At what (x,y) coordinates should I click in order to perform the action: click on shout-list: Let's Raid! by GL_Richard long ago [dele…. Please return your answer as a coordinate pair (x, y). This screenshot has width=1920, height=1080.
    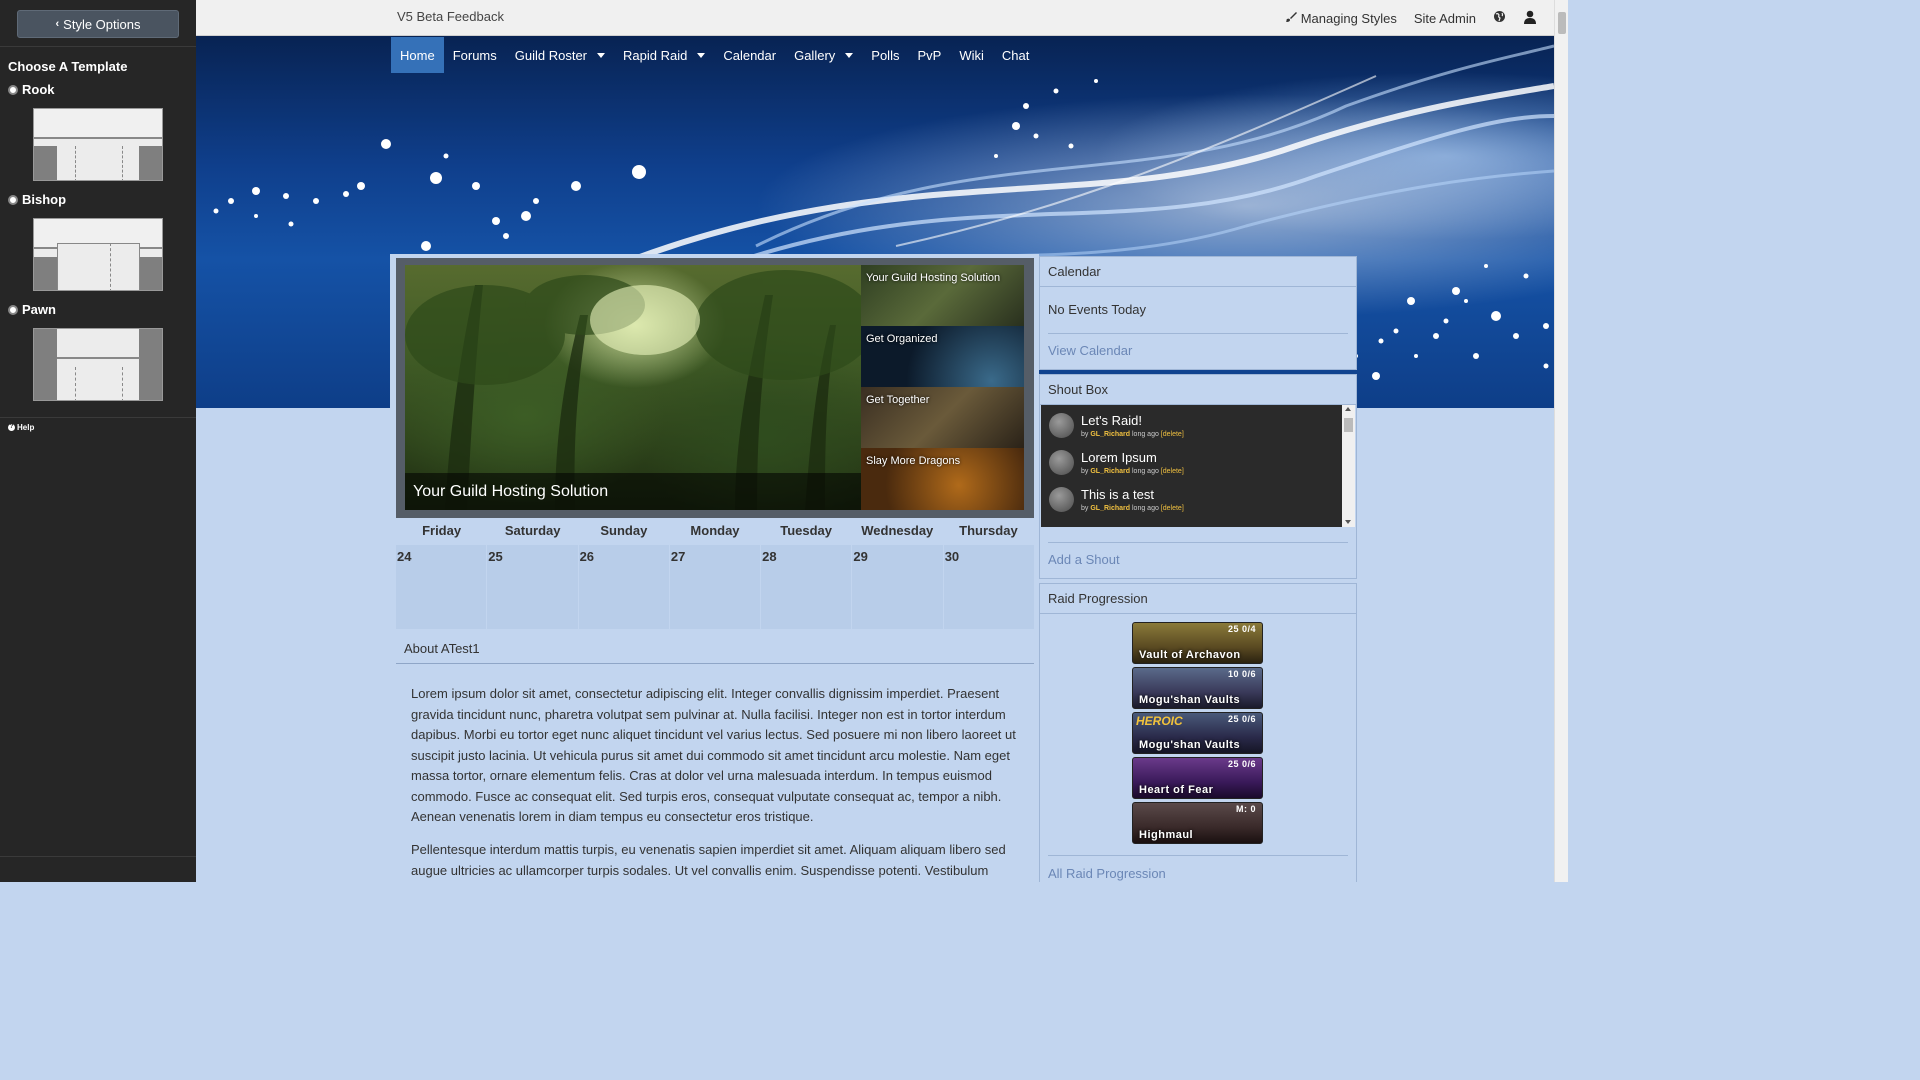
    Looking at the image, I should click on (1198, 466).